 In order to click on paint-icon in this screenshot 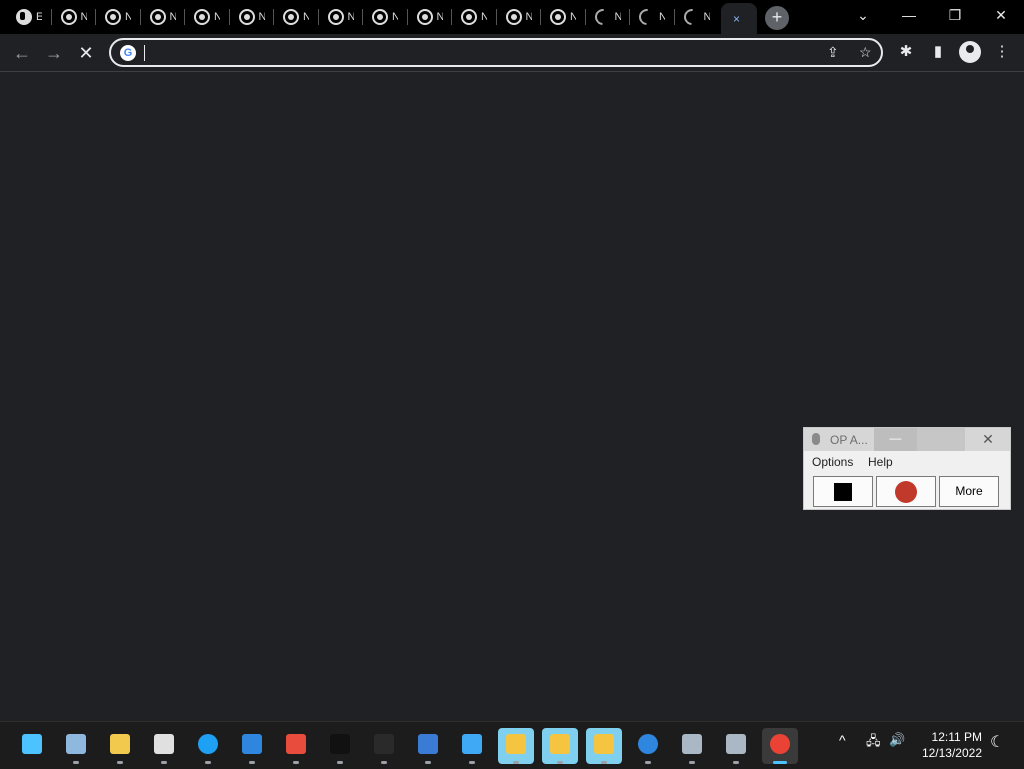, I will do `click(472, 744)`.